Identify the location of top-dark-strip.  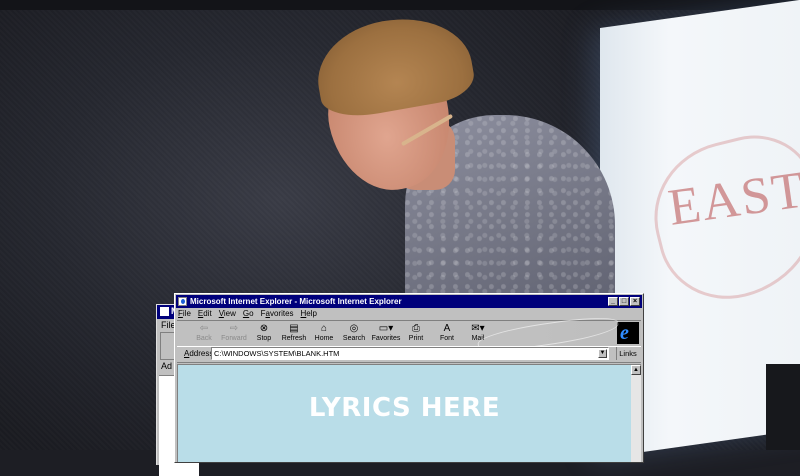
(400, 5).